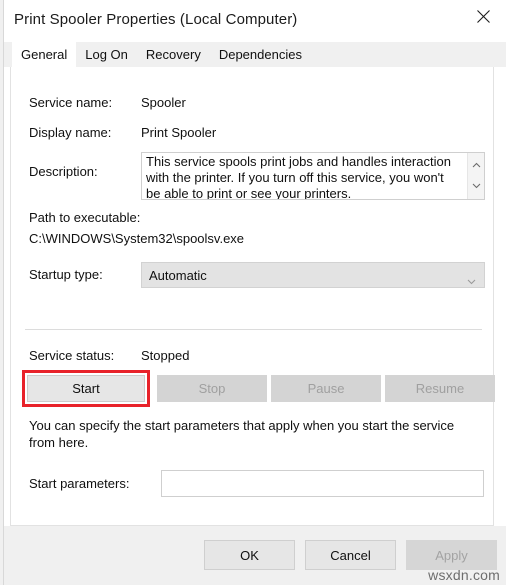 Image resolution: width=506 pixels, height=585 pixels. What do you see at coordinates (260, 54) in the screenshot?
I see `tab-dependencies: Dependencies` at bounding box center [260, 54].